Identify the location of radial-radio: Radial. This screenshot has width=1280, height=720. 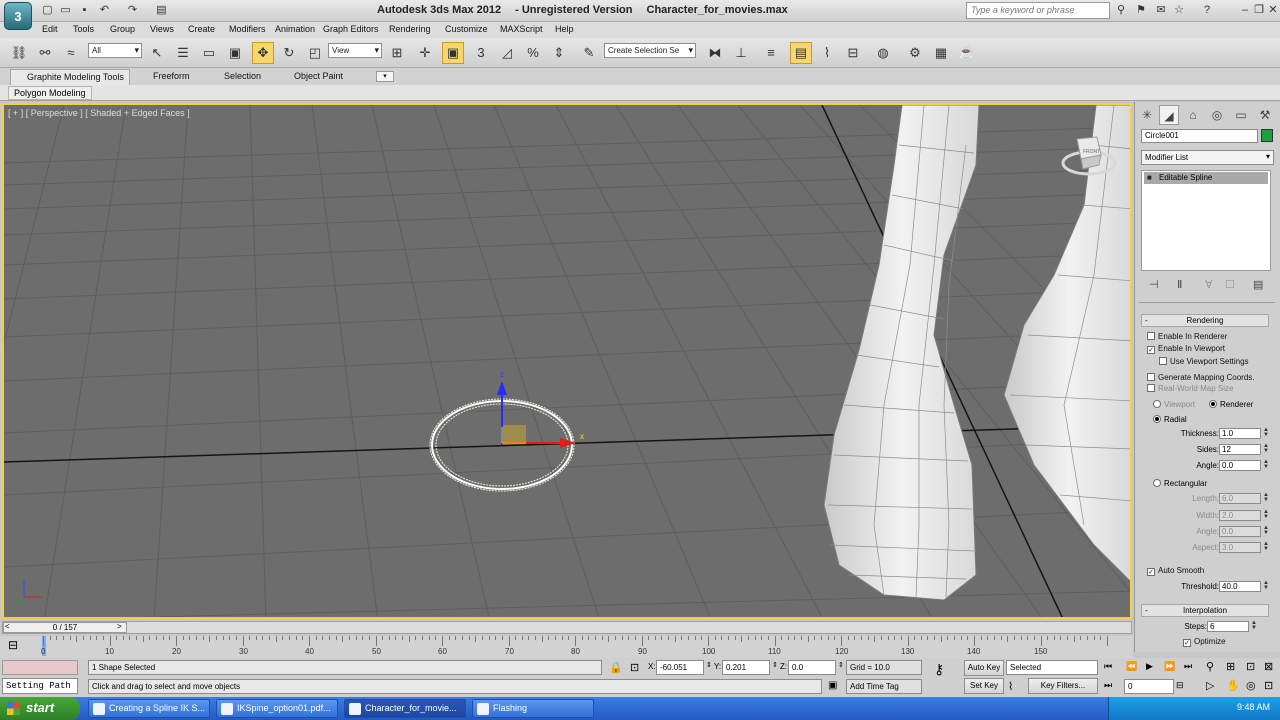
(1170, 419).